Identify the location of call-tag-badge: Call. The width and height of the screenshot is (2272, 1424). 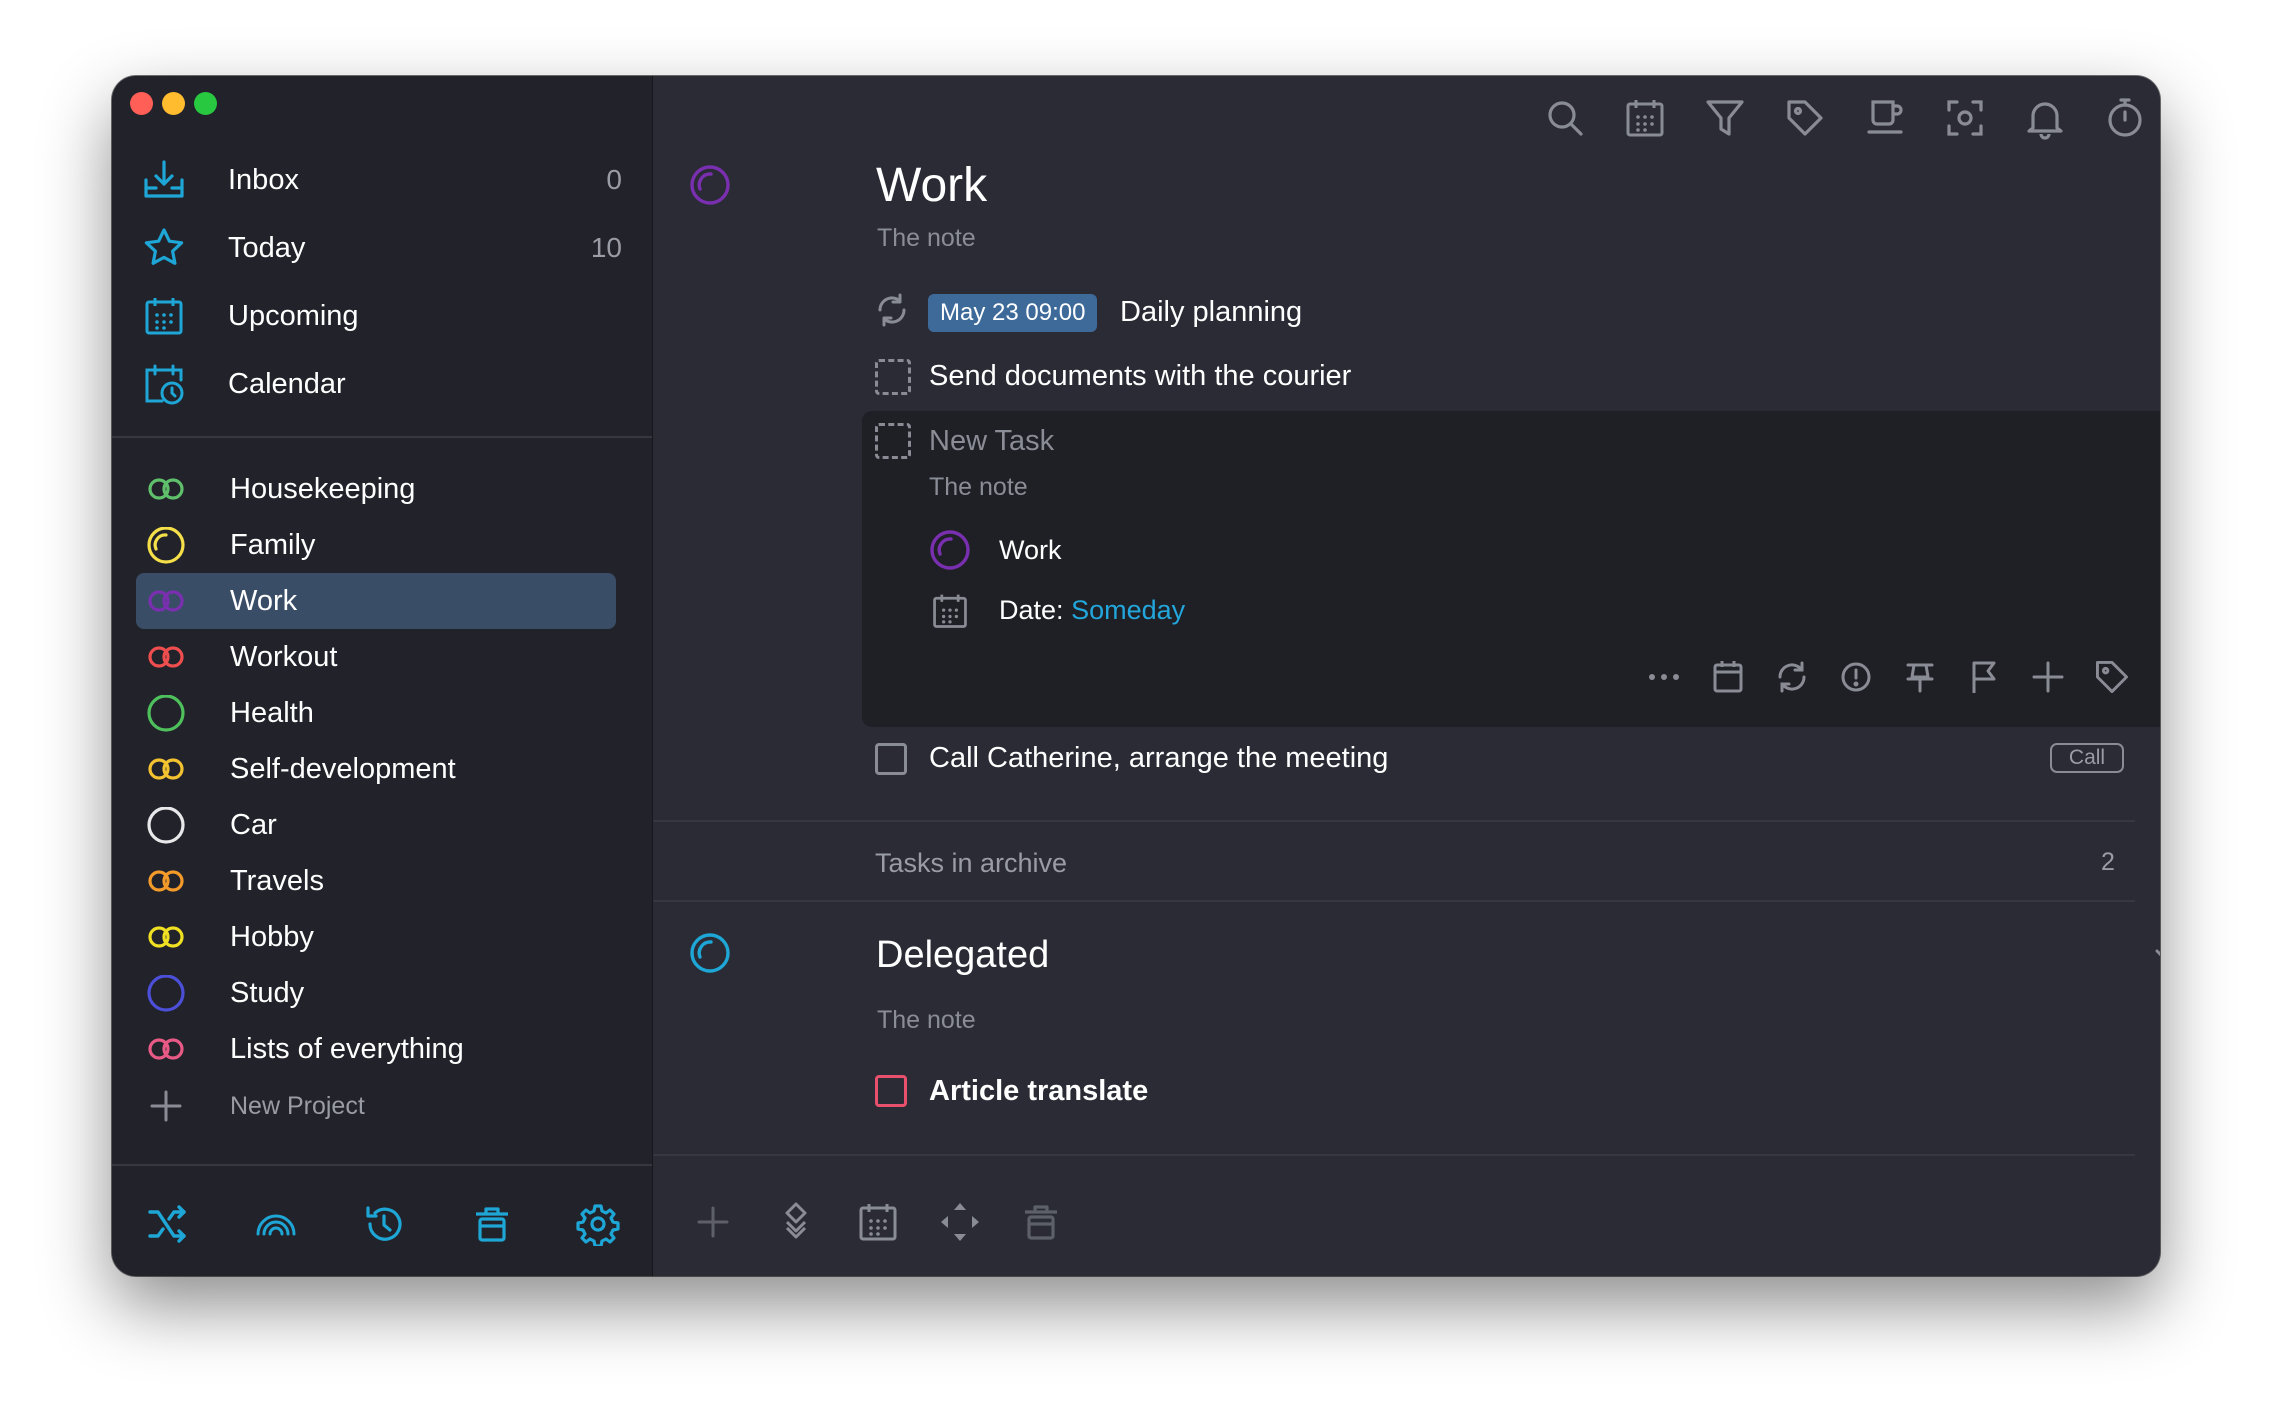
(2087, 758).